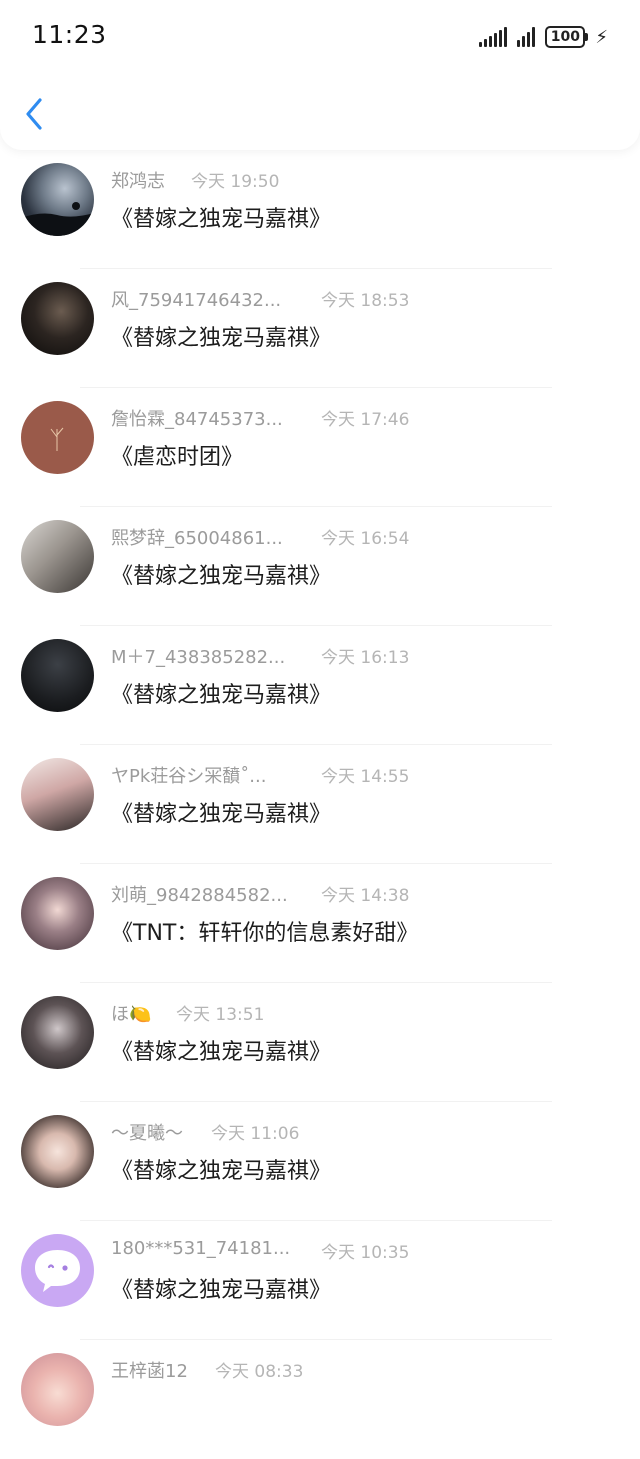 The width and height of the screenshot is (640, 1459). Describe the element at coordinates (365, 420) in the screenshot. I see `timestamp: 今天 17:46` at that location.